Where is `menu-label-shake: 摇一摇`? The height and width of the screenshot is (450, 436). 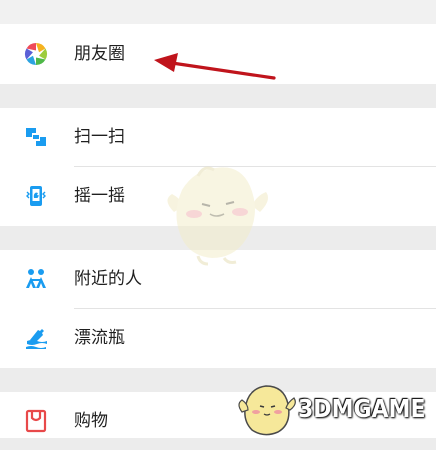 menu-label-shake: 摇一摇 is located at coordinates (99, 196).